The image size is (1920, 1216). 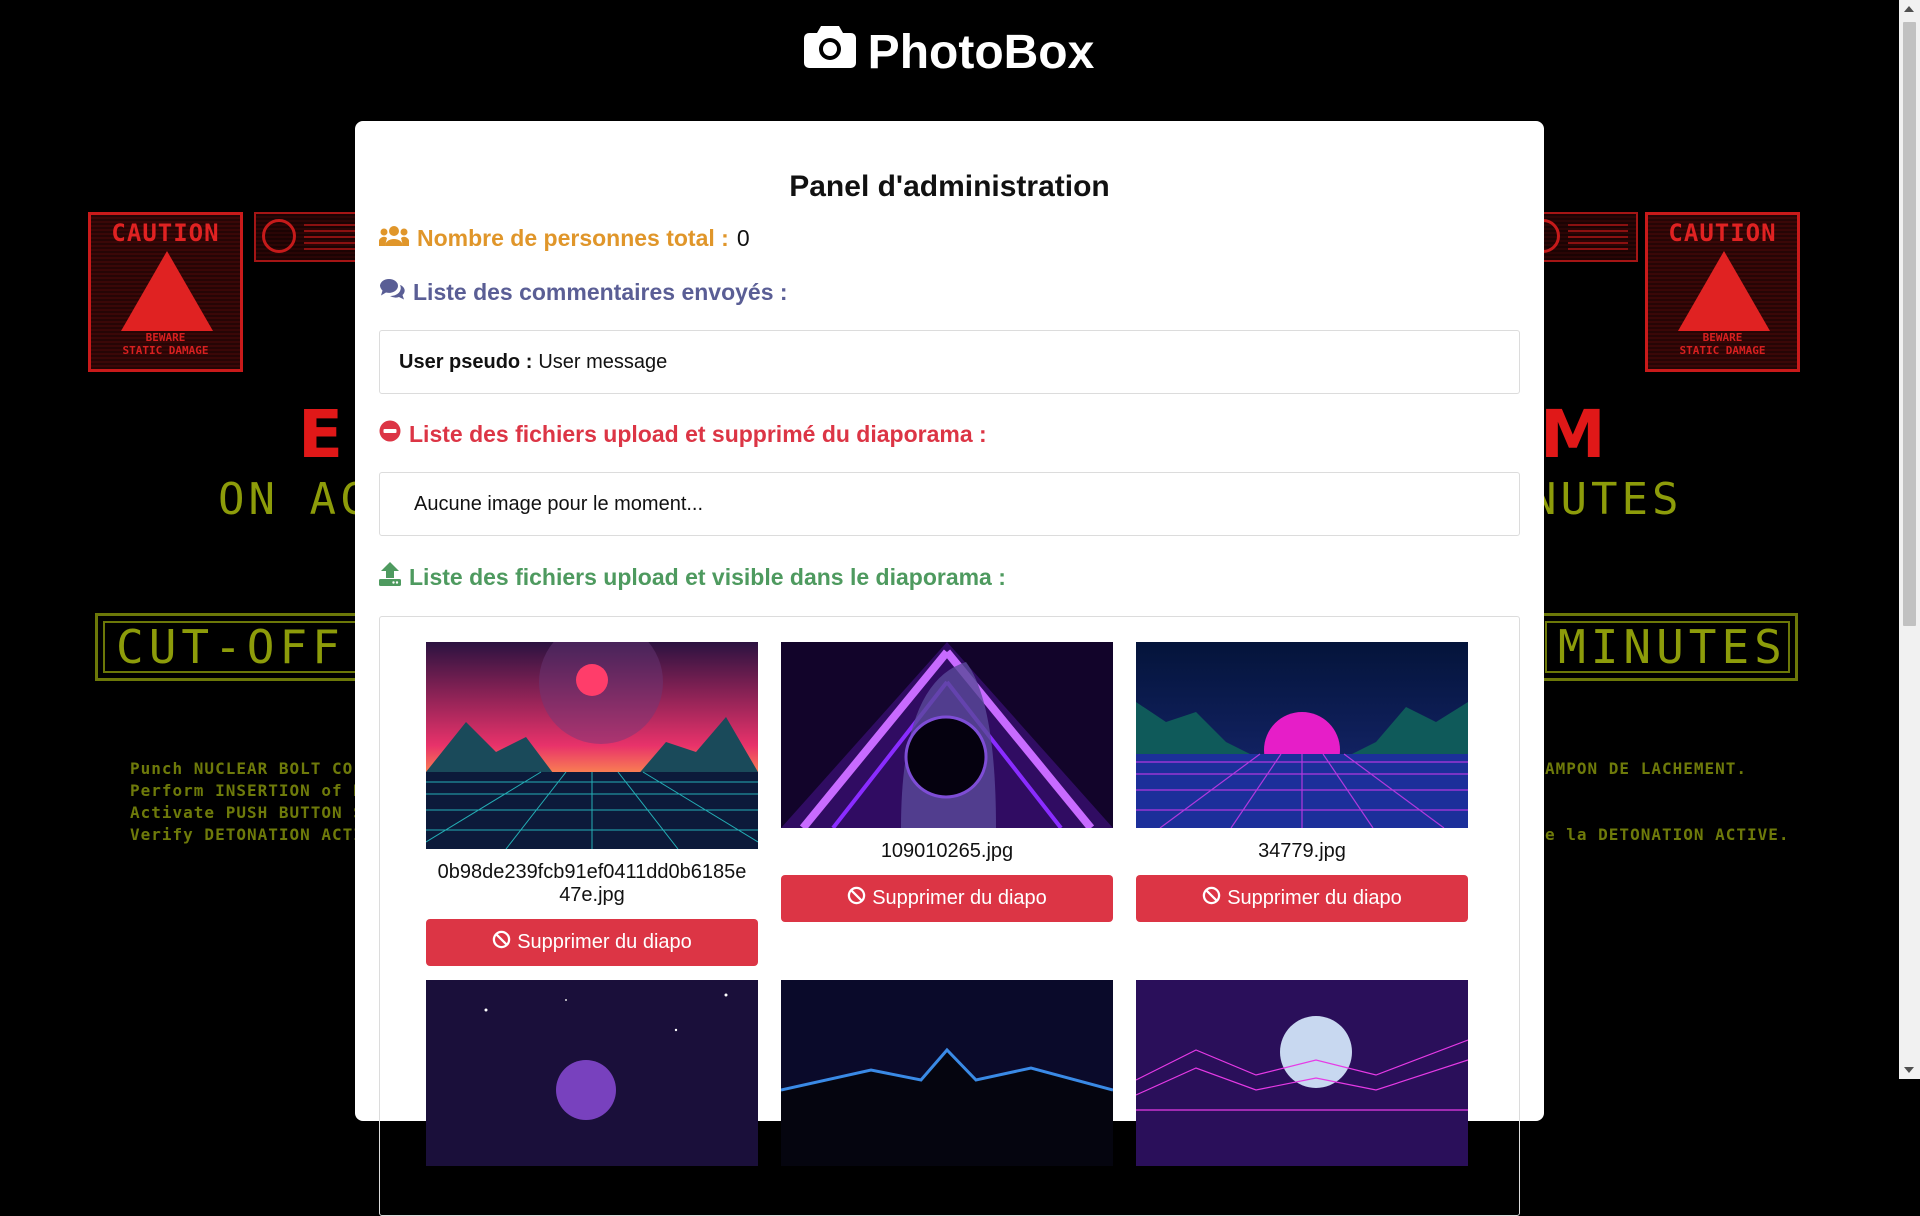 What do you see at coordinates (390, 577) in the screenshot?
I see `upload-icon` at bounding box center [390, 577].